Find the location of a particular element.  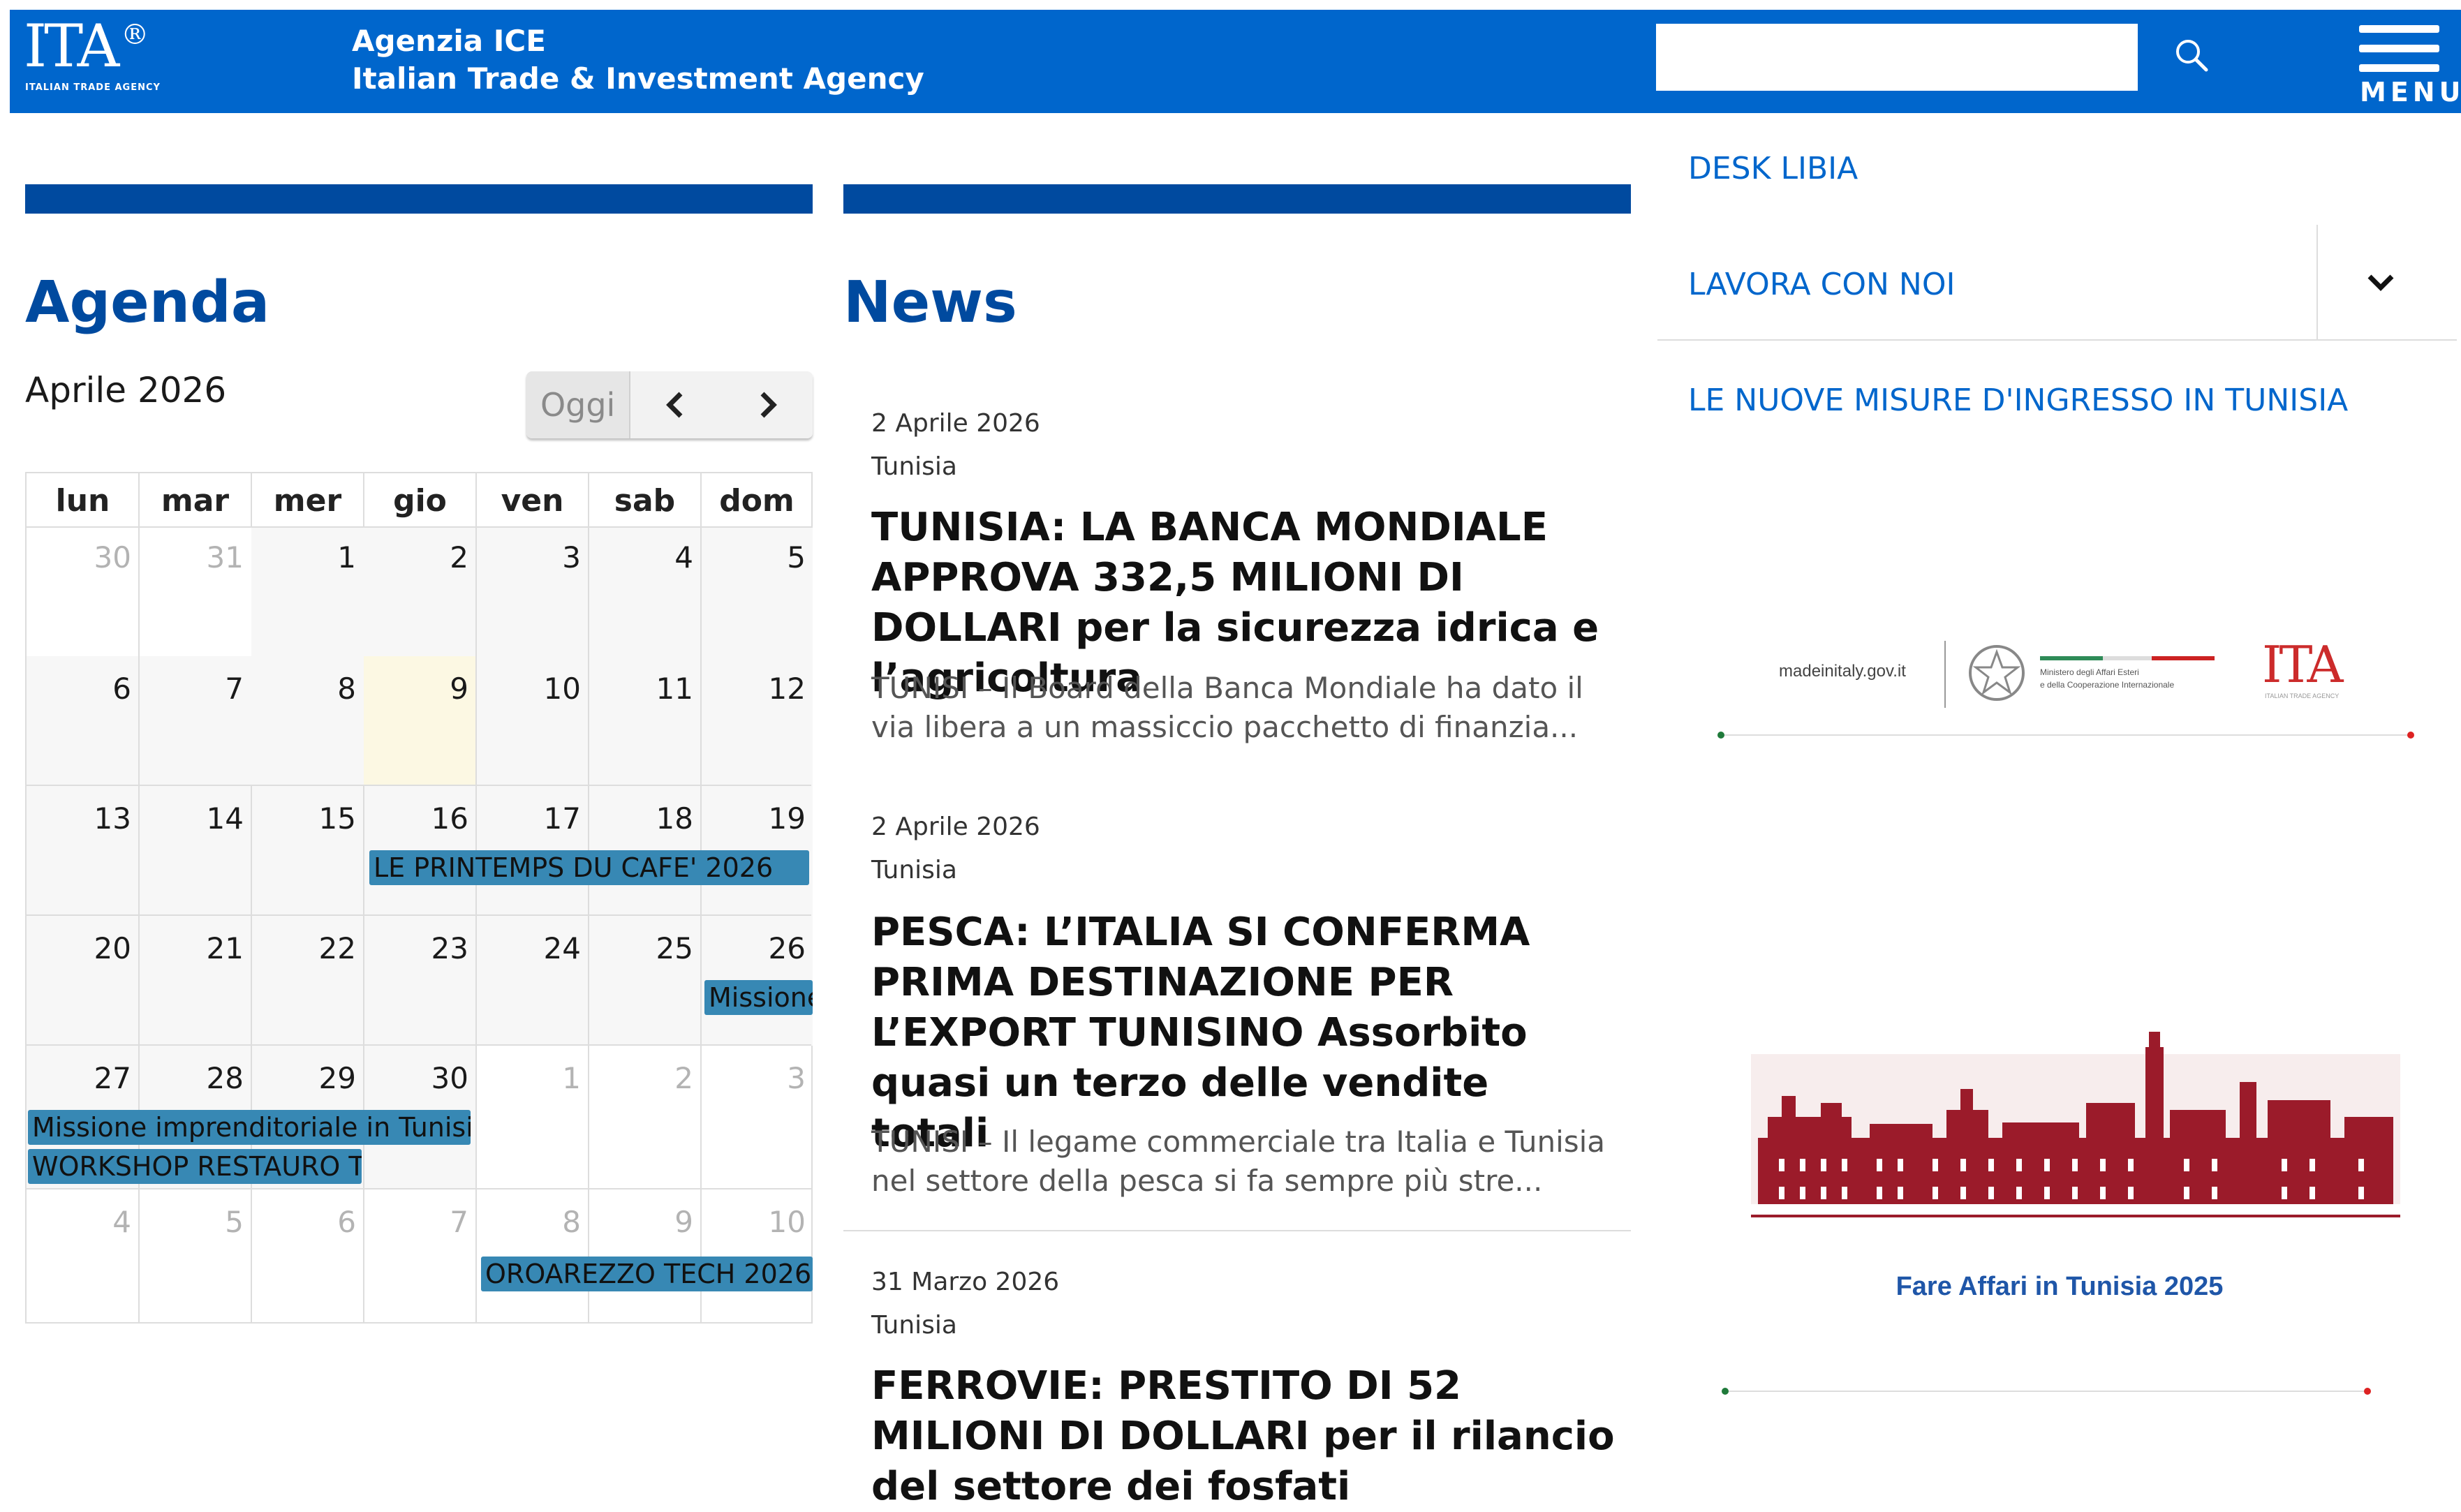

prev-month-button is located at coordinates (676, 404).